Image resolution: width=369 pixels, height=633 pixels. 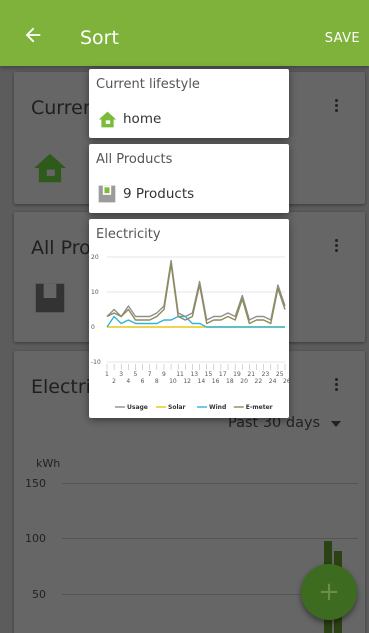 I want to click on series-line-usage, so click(x=196, y=290).